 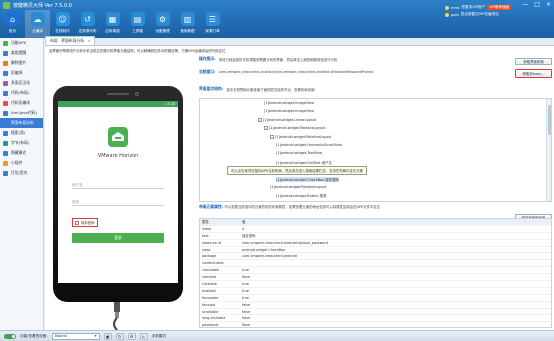 I want to click on toolbar-cloud-button: ☁ 云编译, so click(x=37, y=24).